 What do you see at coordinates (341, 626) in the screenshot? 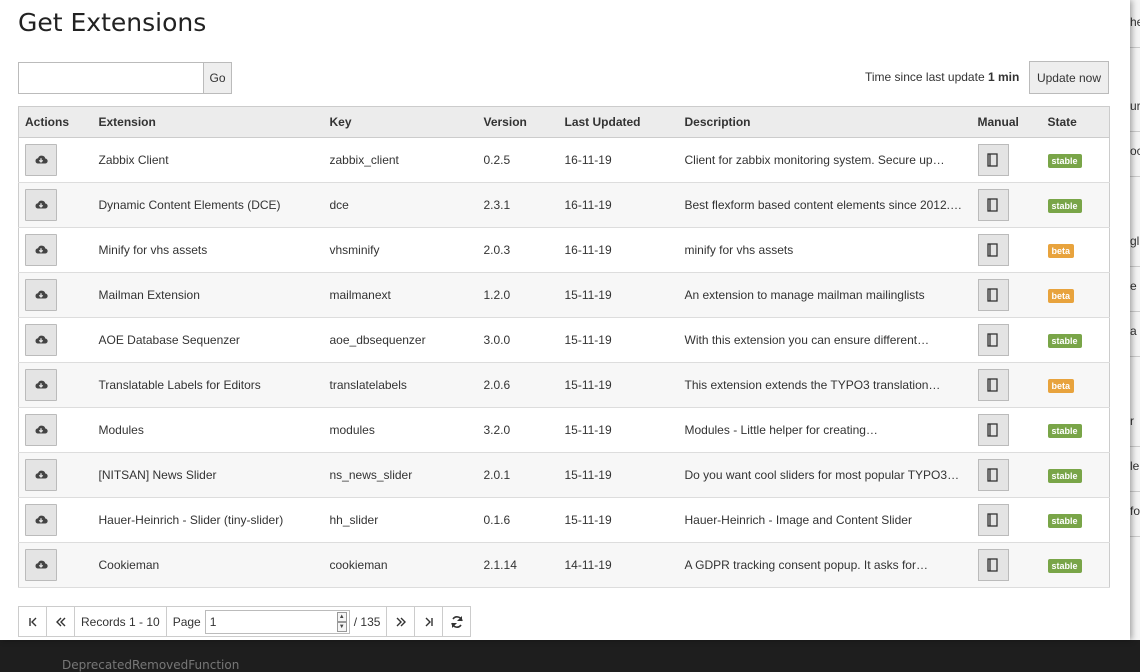
I see `spin-down-icon: ▼` at bounding box center [341, 626].